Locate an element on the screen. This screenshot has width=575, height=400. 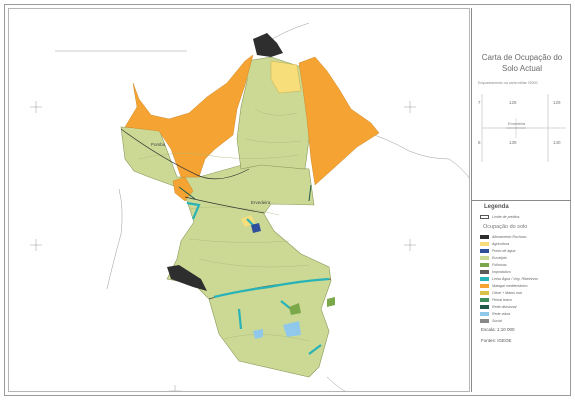
index-row-8: 8 is located at coordinates (479, 142).